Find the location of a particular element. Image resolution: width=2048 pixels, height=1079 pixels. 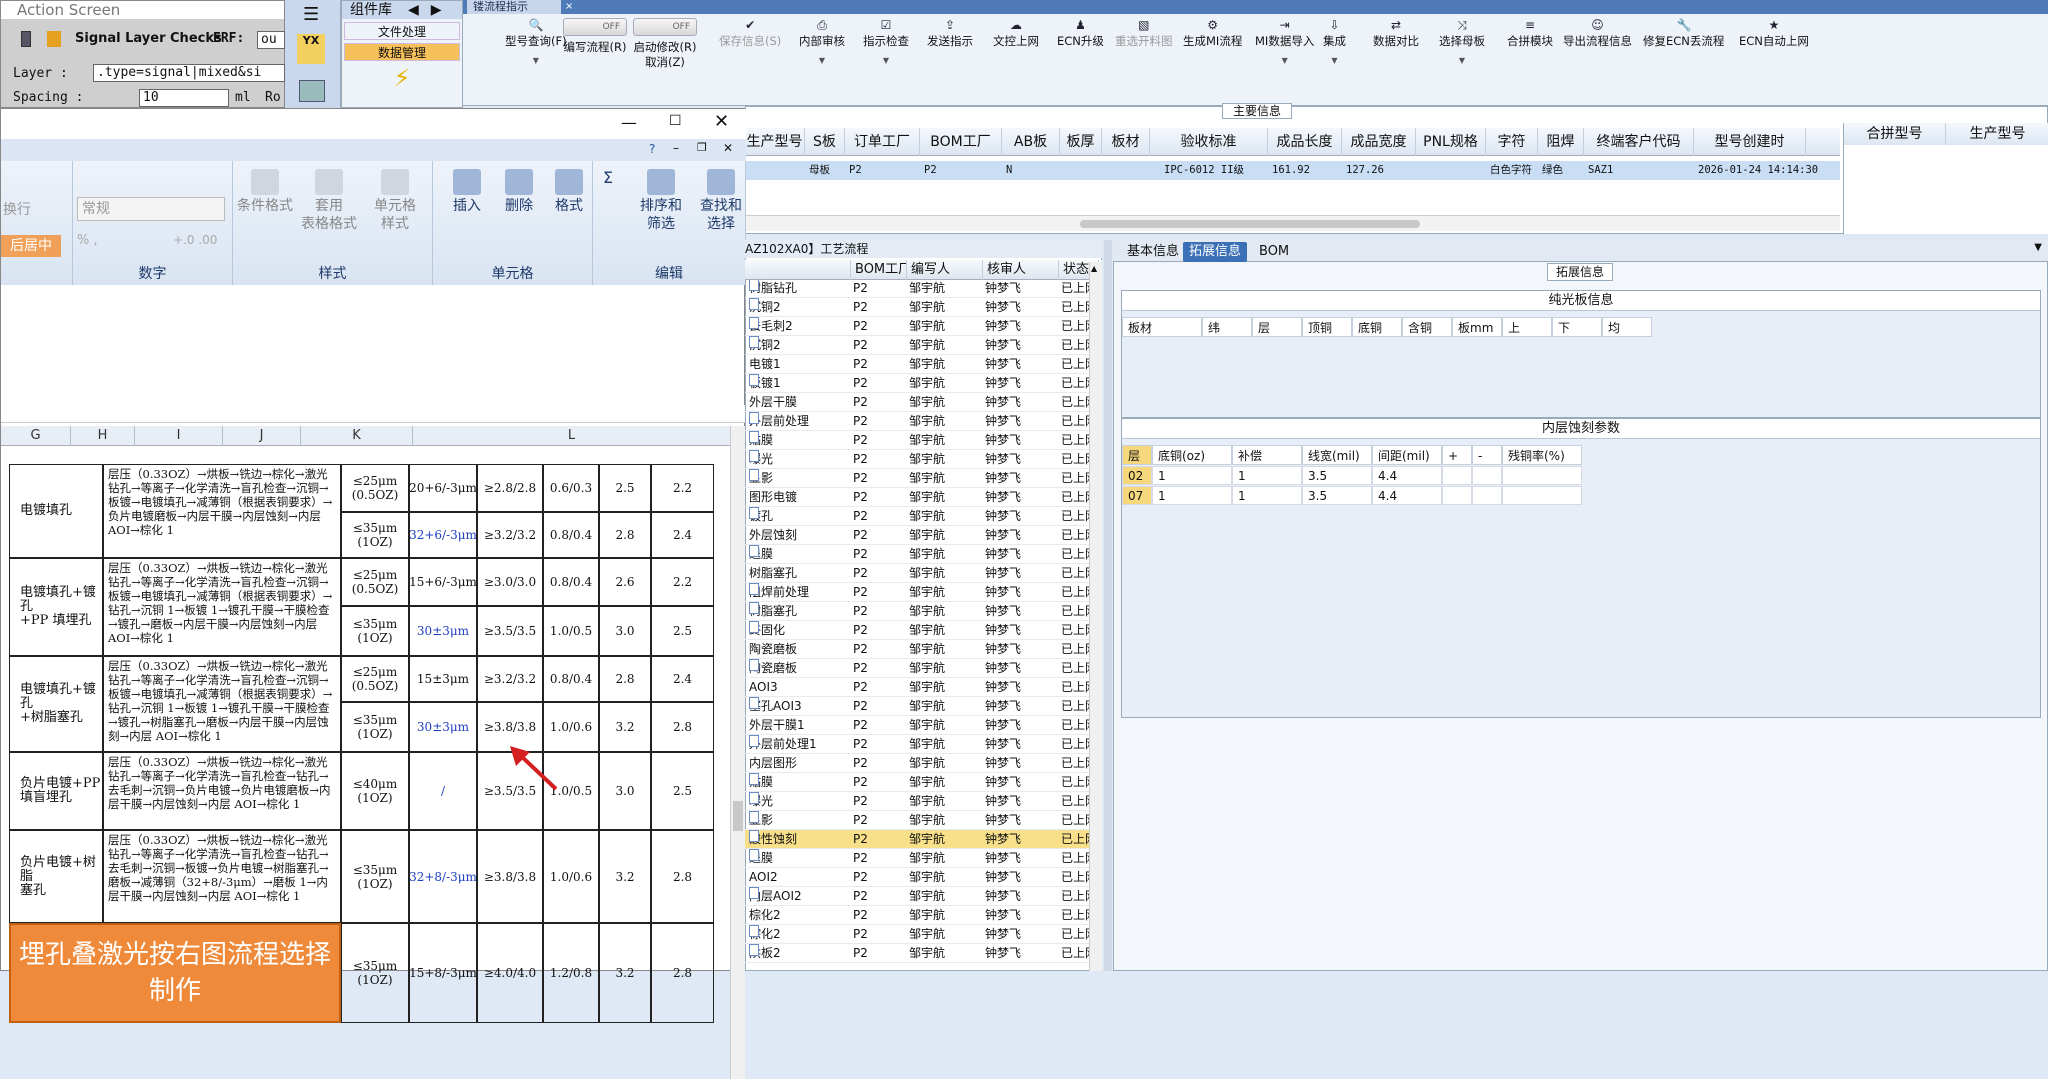

help-icon: ? is located at coordinates (652, 149).